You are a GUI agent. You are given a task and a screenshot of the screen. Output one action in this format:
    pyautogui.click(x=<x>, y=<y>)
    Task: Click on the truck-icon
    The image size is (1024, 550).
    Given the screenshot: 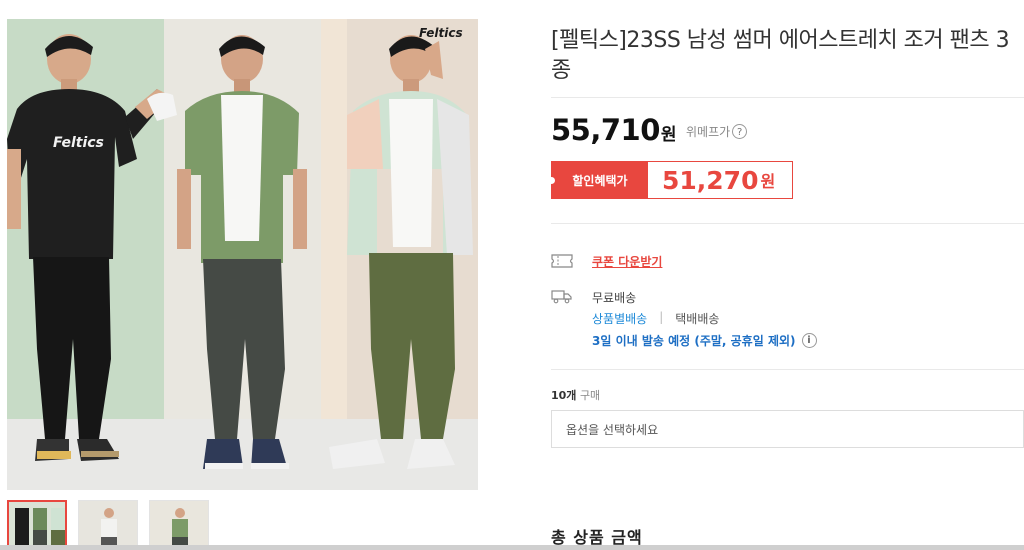 What is the action you would take?
    pyautogui.click(x=561, y=297)
    